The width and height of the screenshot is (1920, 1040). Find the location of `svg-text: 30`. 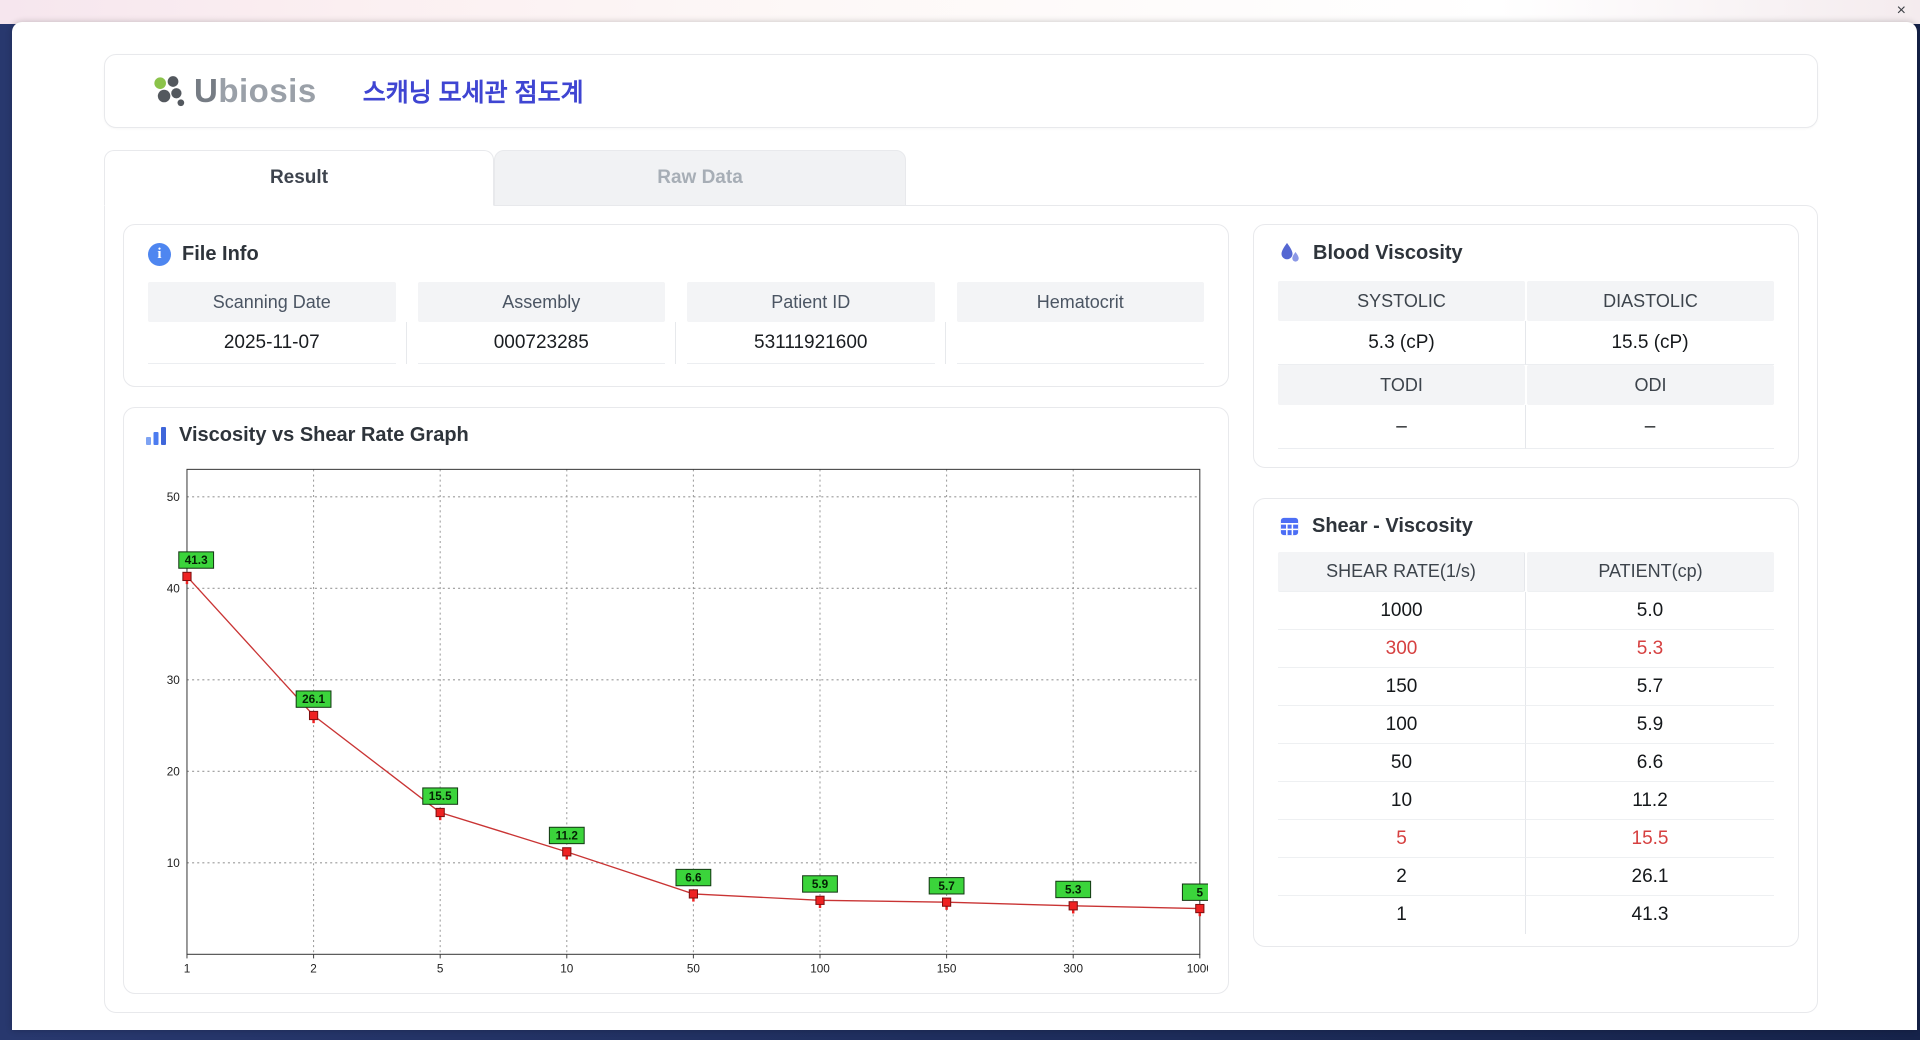

svg-text: 30 is located at coordinates (174, 680).